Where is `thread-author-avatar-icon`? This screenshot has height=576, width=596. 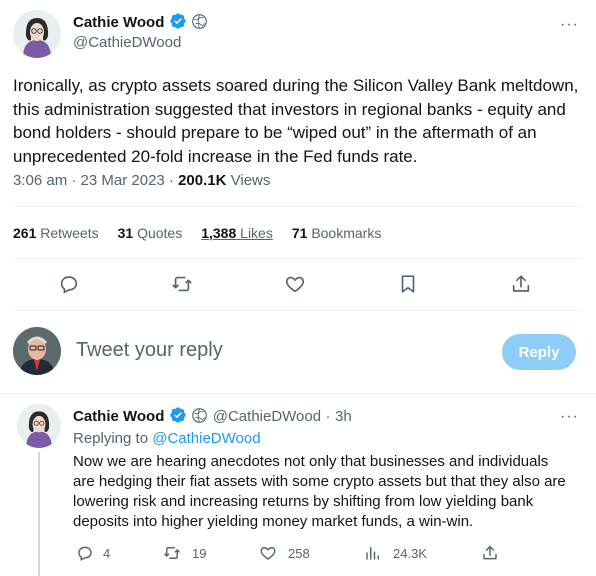 thread-author-avatar-icon is located at coordinates (39, 426).